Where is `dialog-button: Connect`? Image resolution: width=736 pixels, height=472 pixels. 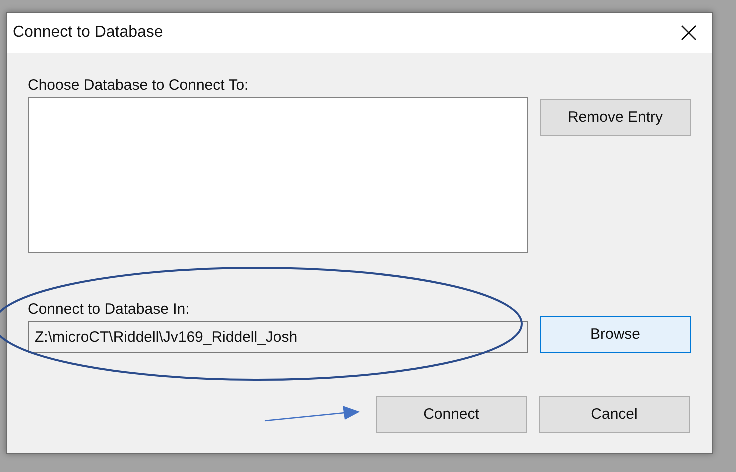 dialog-button: Connect is located at coordinates (451, 414).